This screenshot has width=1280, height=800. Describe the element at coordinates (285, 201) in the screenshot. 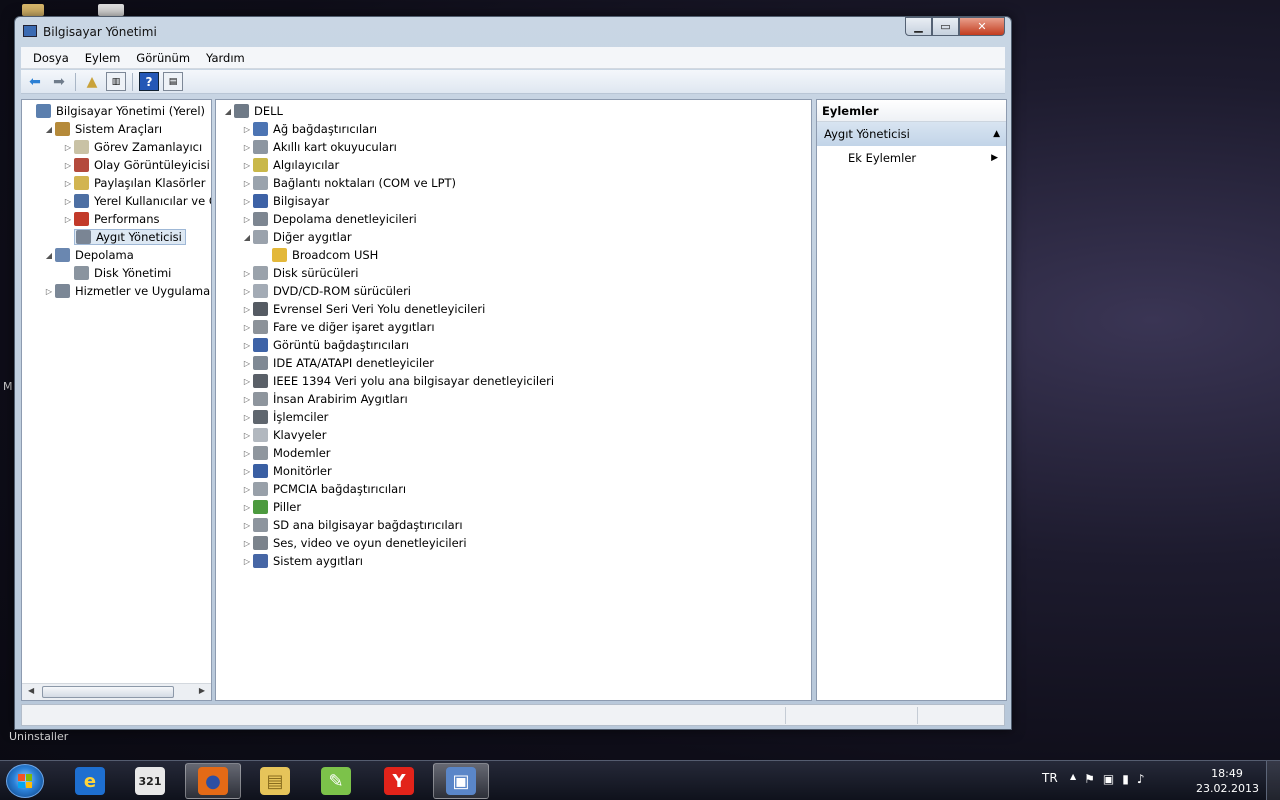

I see `device-tree-item: ▷ Bilgisayar` at that location.